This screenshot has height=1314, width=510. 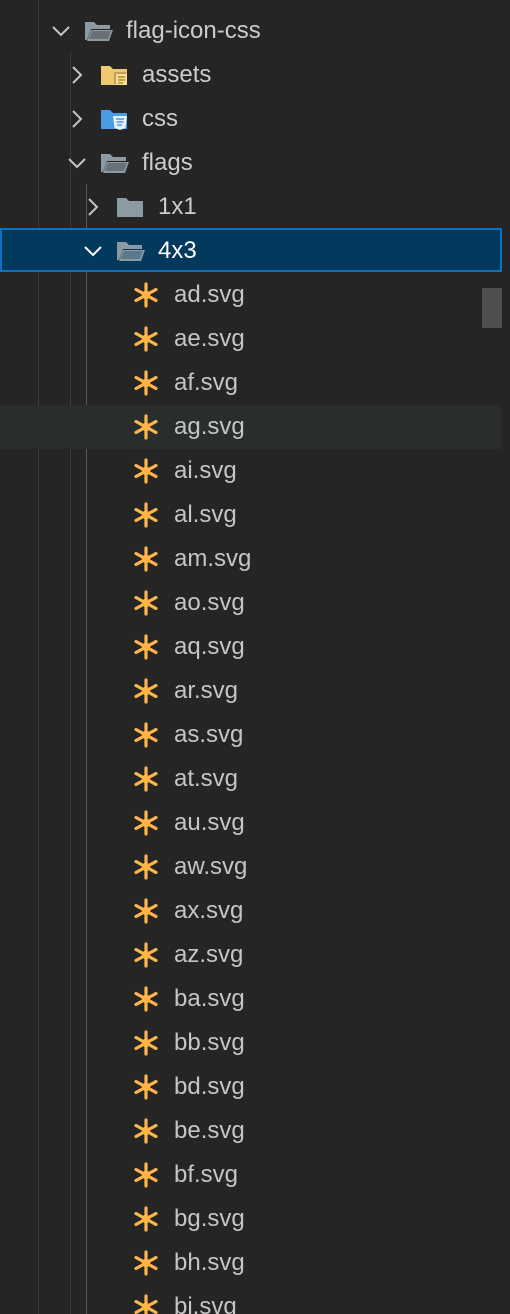 I want to click on folder-icon, so click(x=131, y=207).